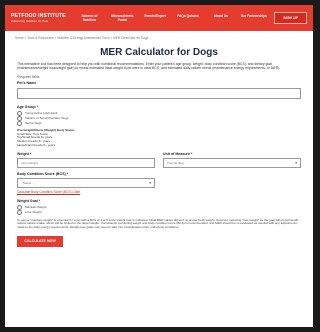  Describe the element at coordinates (188, 18) in the screenshot. I see `nav-item-faqs: FAQs Quizzes` at that location.